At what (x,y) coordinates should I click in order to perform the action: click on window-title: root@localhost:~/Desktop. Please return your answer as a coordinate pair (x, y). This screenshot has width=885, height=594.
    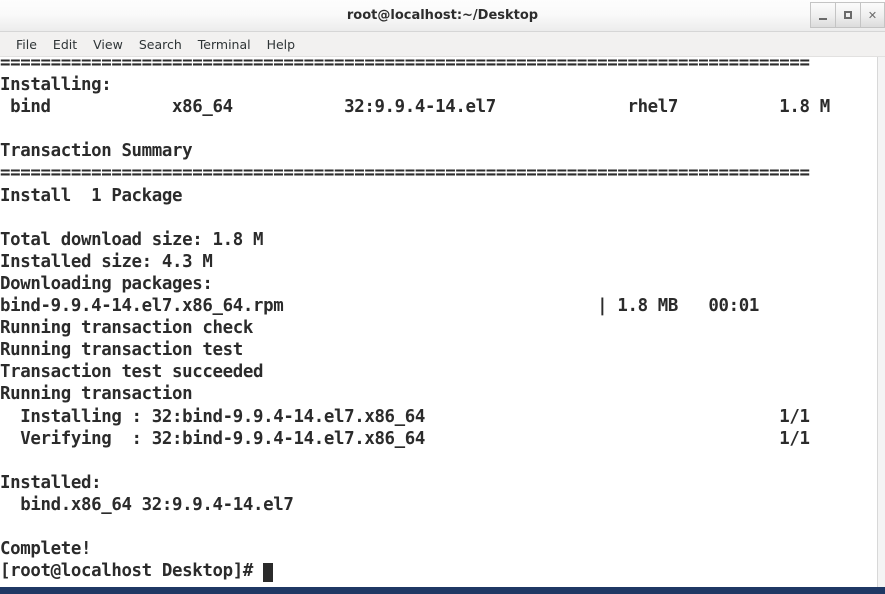
    Looking at the image, I should click on (442, 15).